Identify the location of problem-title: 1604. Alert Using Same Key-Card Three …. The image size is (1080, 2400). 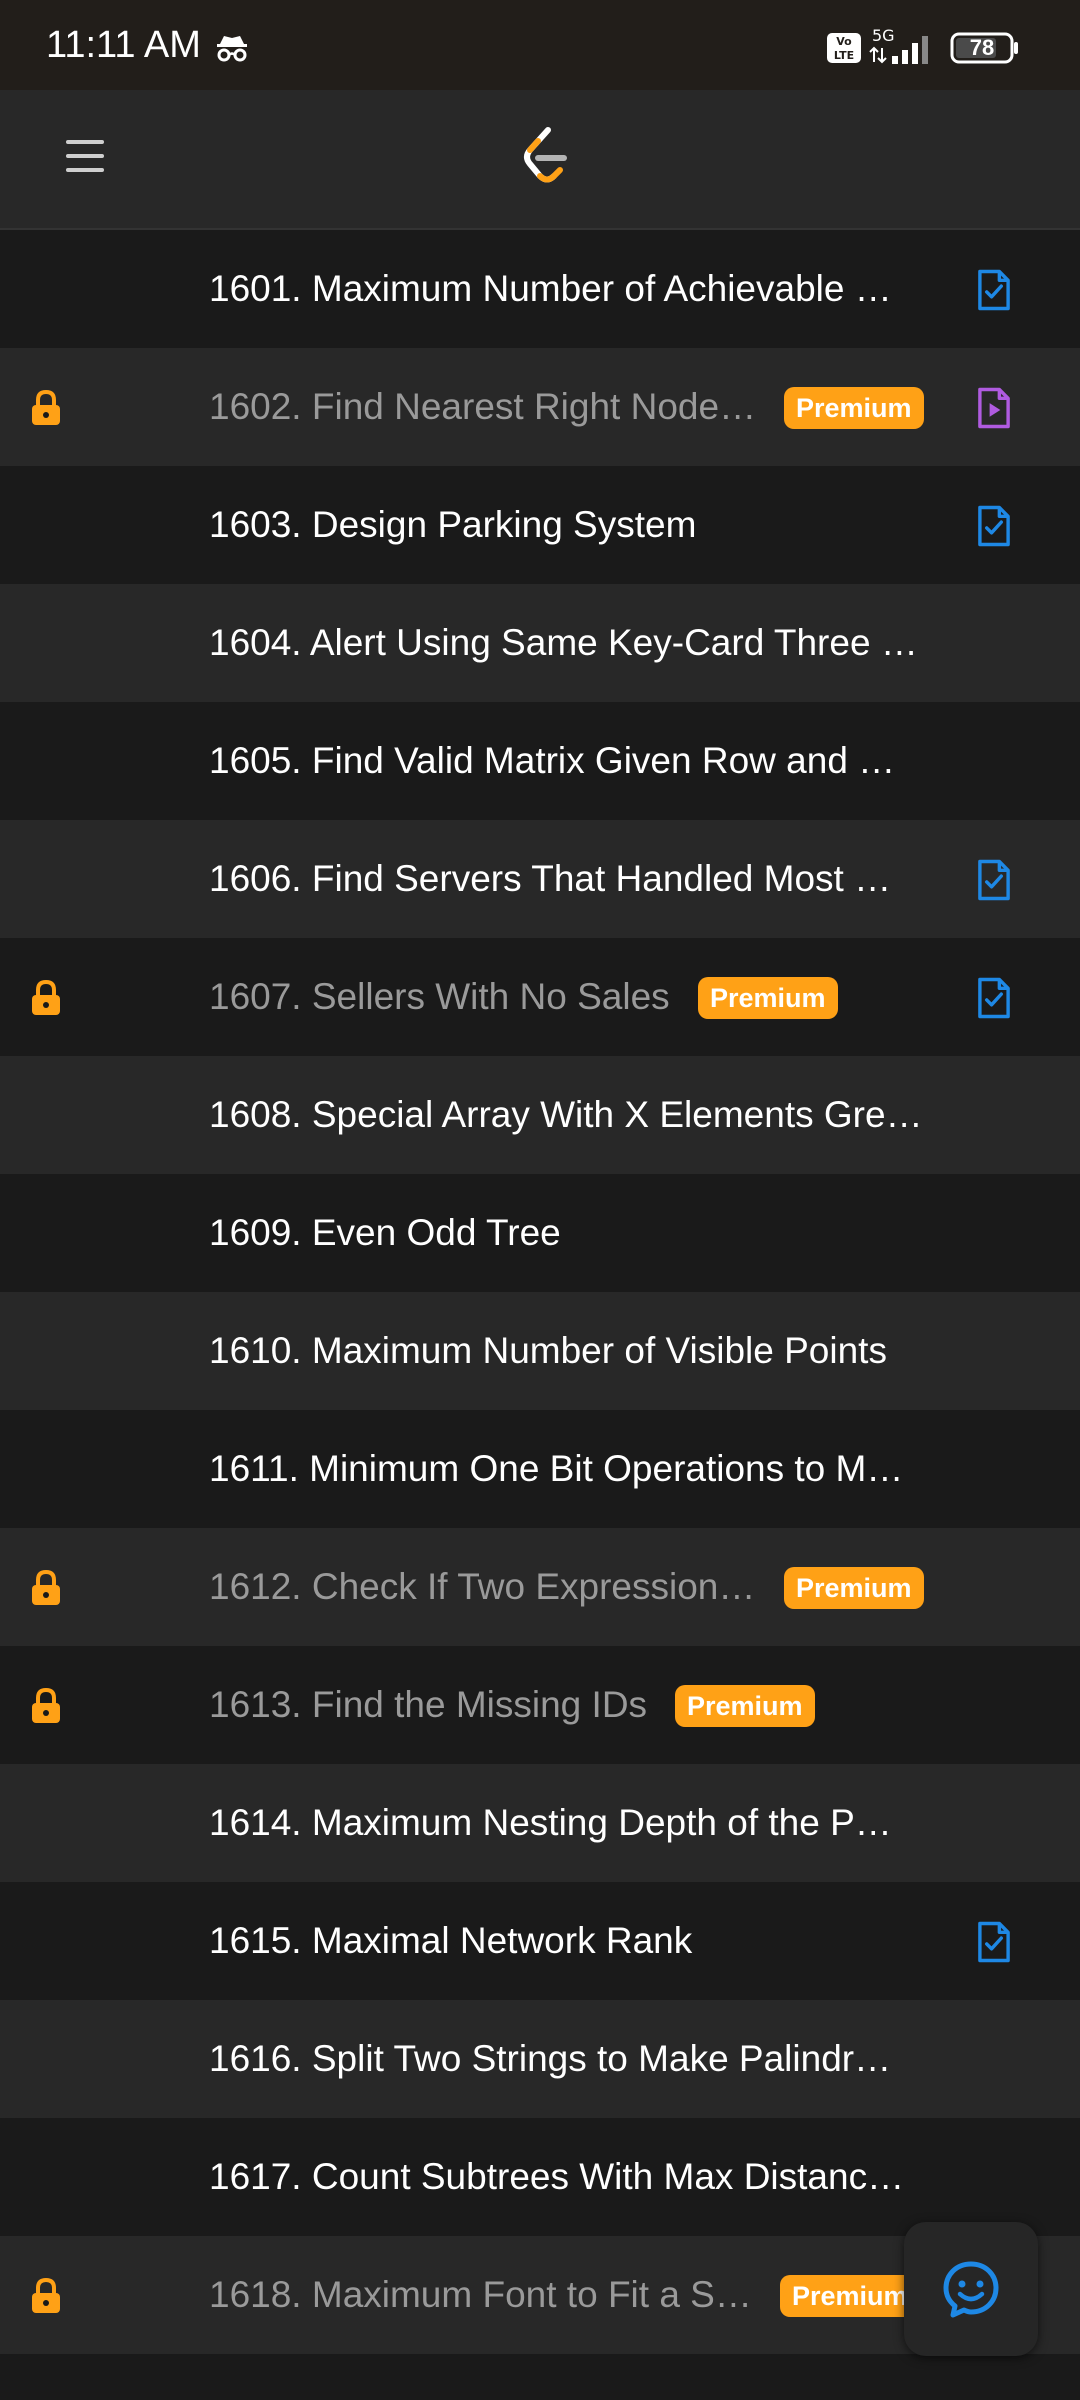
(563, 642).